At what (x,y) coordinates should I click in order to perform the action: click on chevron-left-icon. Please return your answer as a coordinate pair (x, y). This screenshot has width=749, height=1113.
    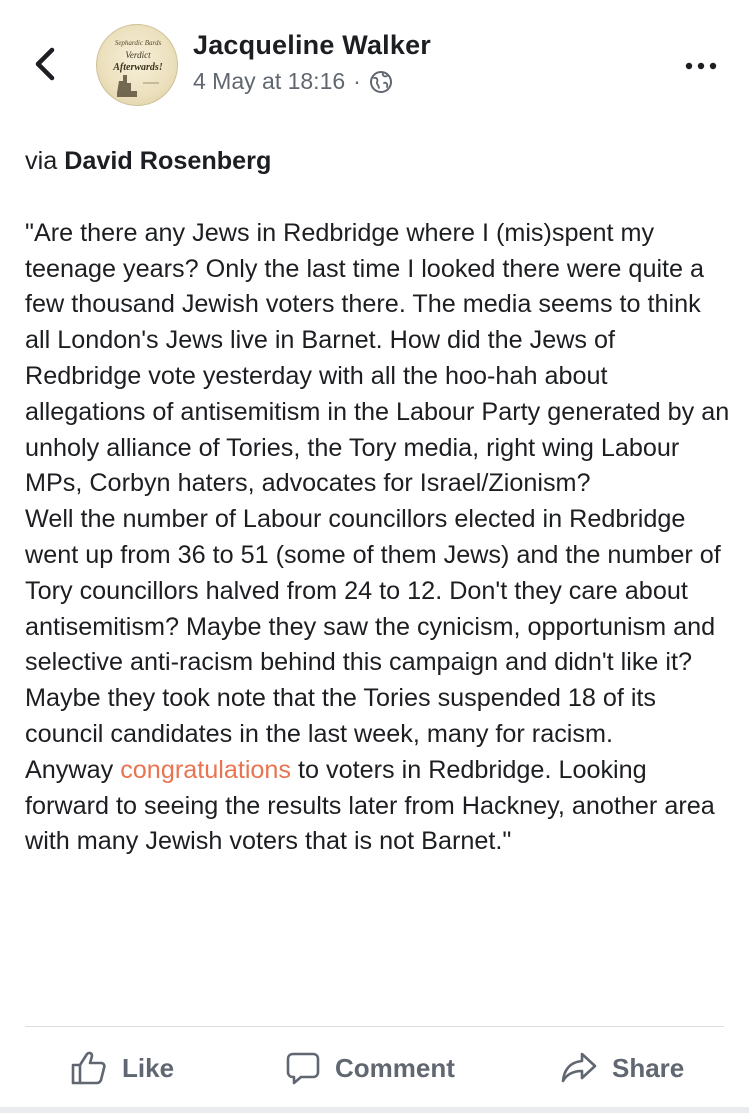
    Looking at the image, I should click on (45, 64).